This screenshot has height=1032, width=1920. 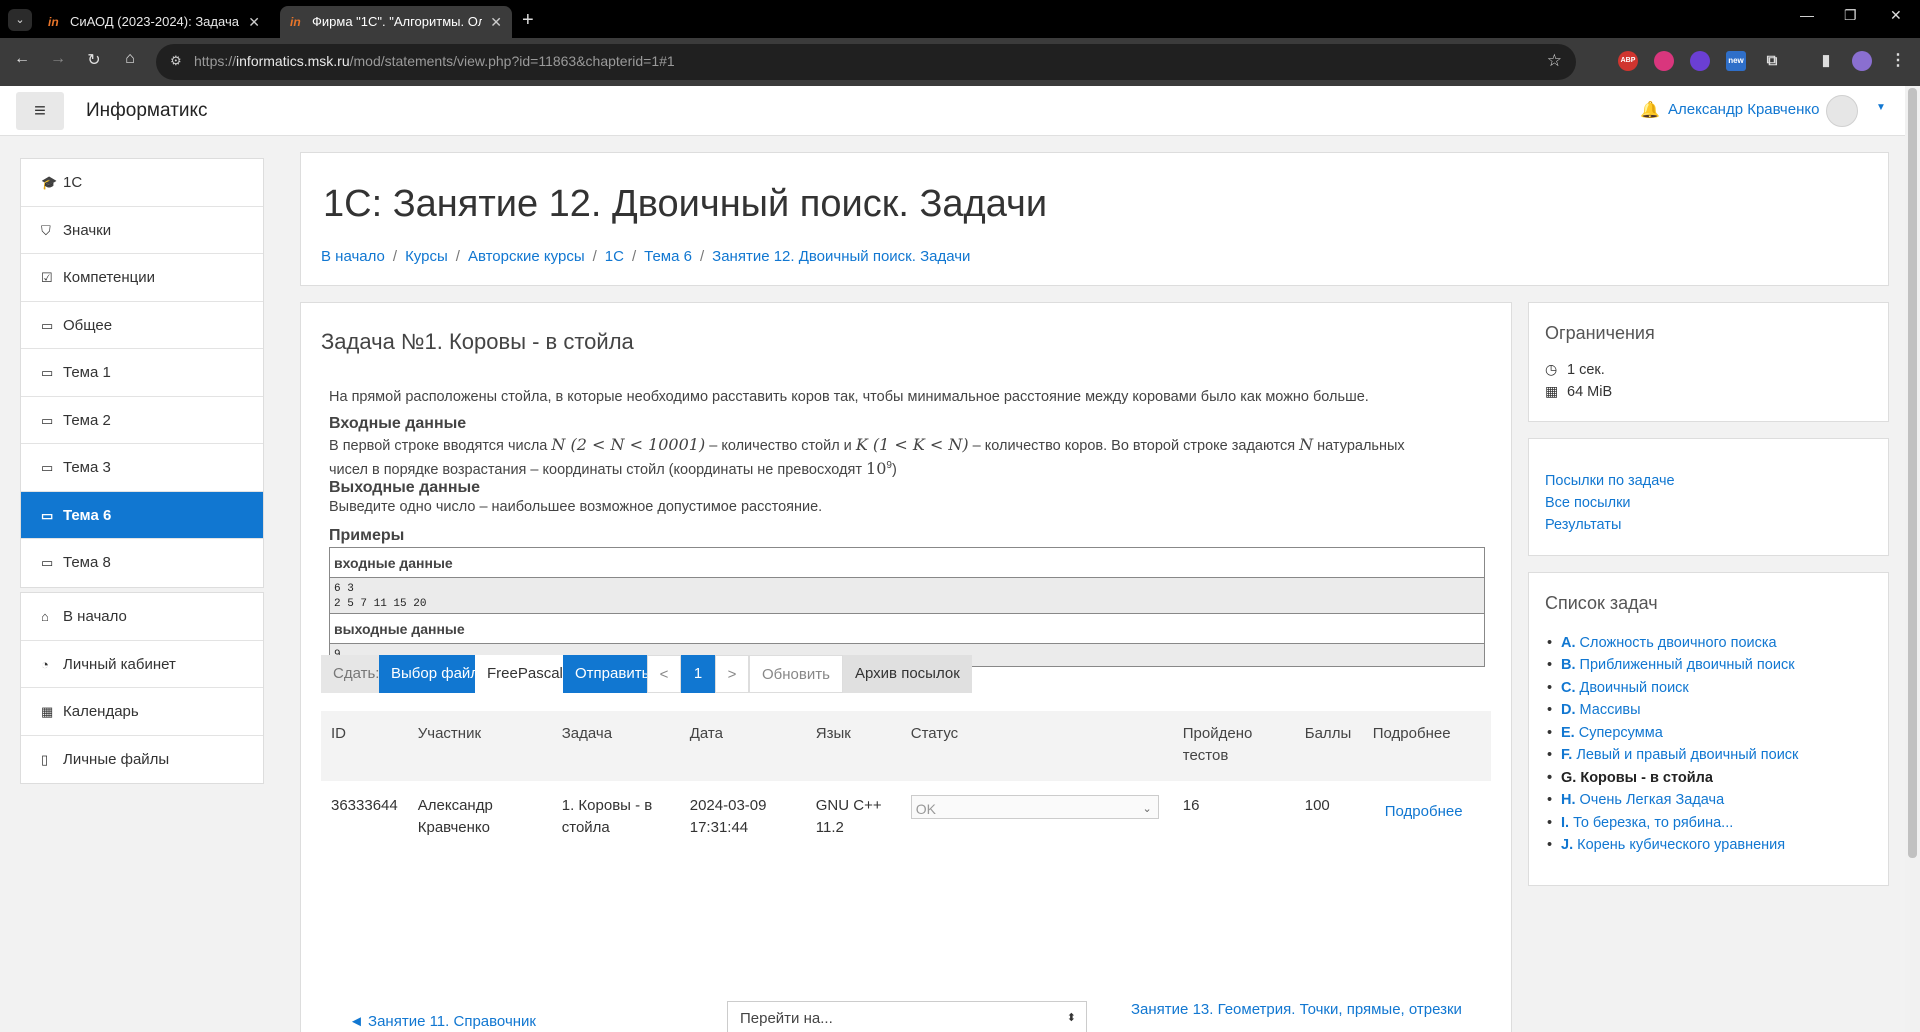 I want to click on submissions-for-problem-link: Посылки по задаче, so click(x=1610, y=481).